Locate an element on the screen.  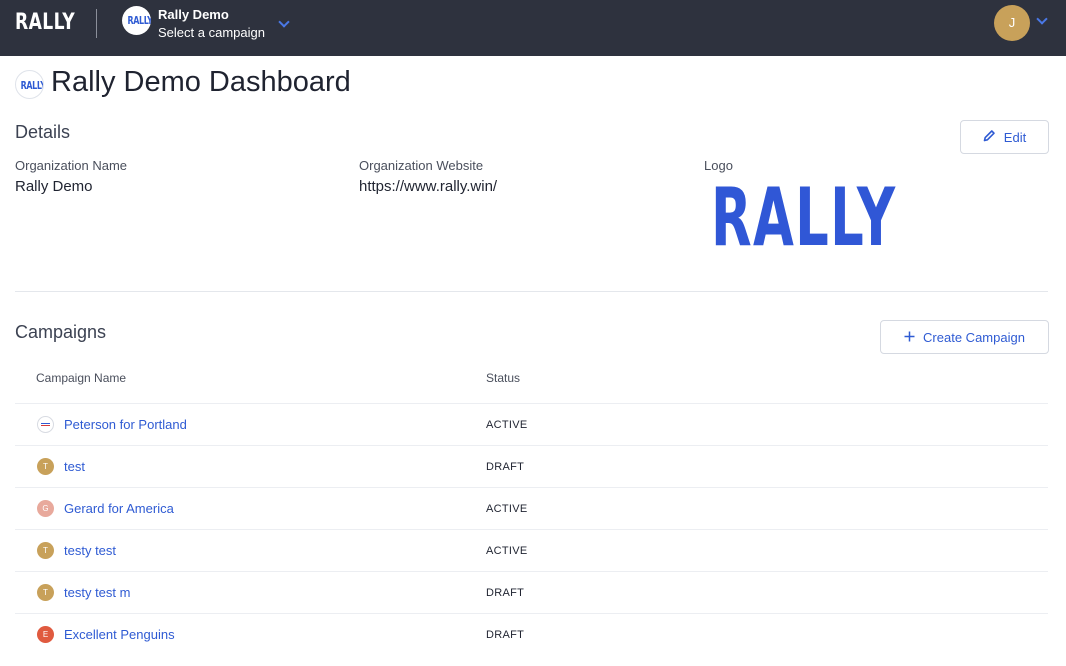
campaign-select-prompt: Select a campaign is located at coordinates (211, 32).